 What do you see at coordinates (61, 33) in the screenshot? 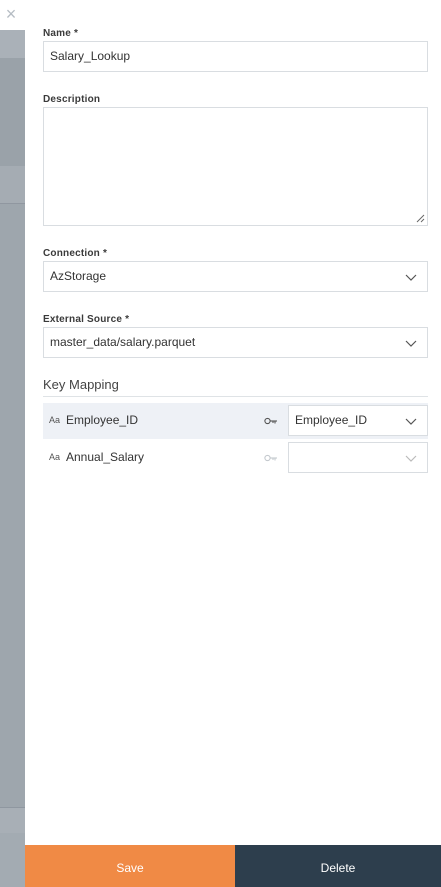
I see `name-label: Name *` at bounding box center [61, 33].